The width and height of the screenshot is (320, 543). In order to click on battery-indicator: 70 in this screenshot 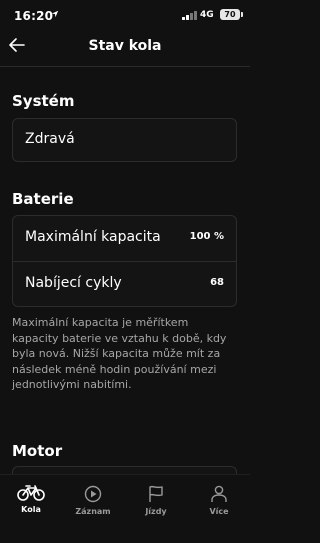, I will do `click(231, 14)`.